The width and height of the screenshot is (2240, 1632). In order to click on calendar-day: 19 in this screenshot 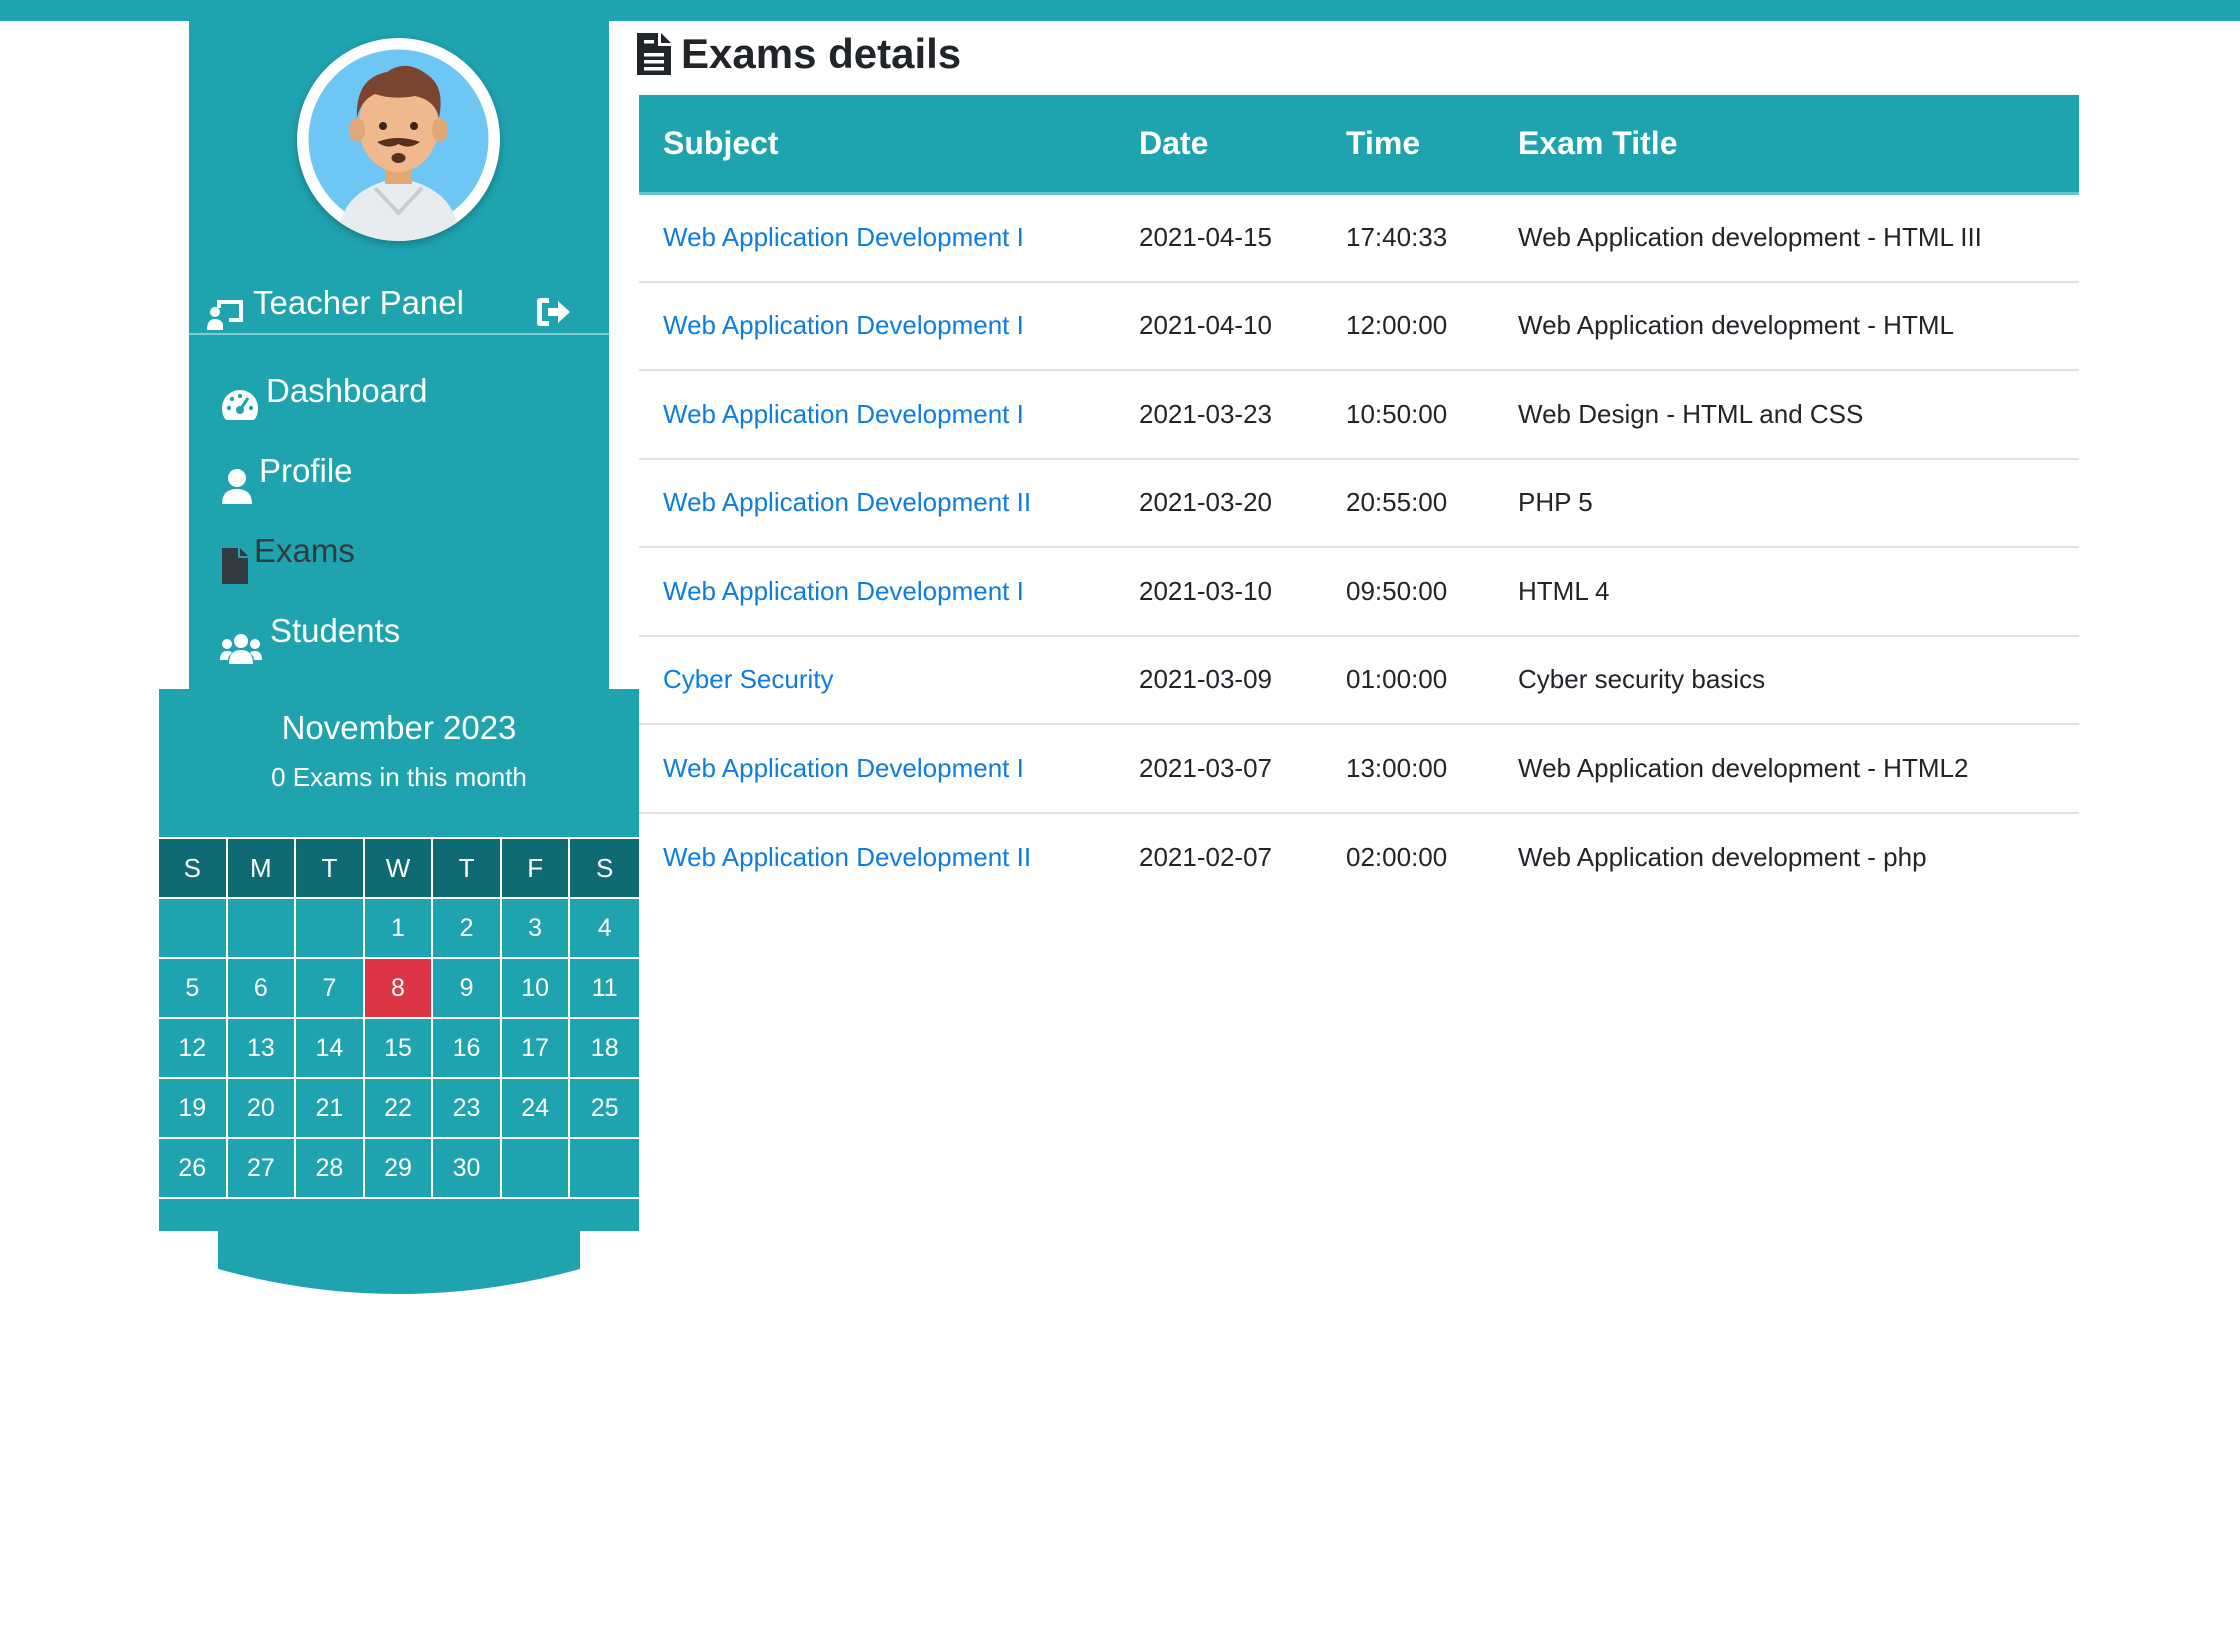, I will do `click(193, 1109)`.